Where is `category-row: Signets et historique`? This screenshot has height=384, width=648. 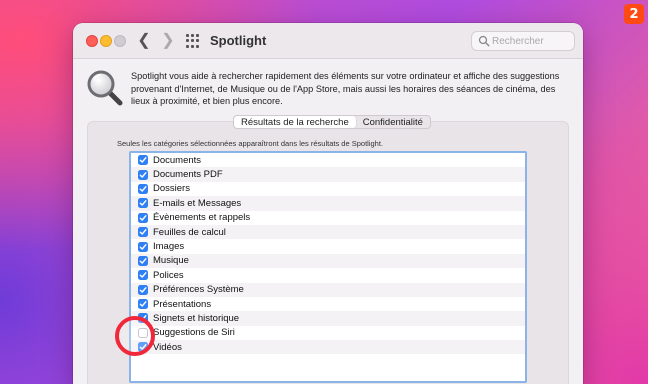
category-row: Signets et historique is located at coordinates (328, 318).